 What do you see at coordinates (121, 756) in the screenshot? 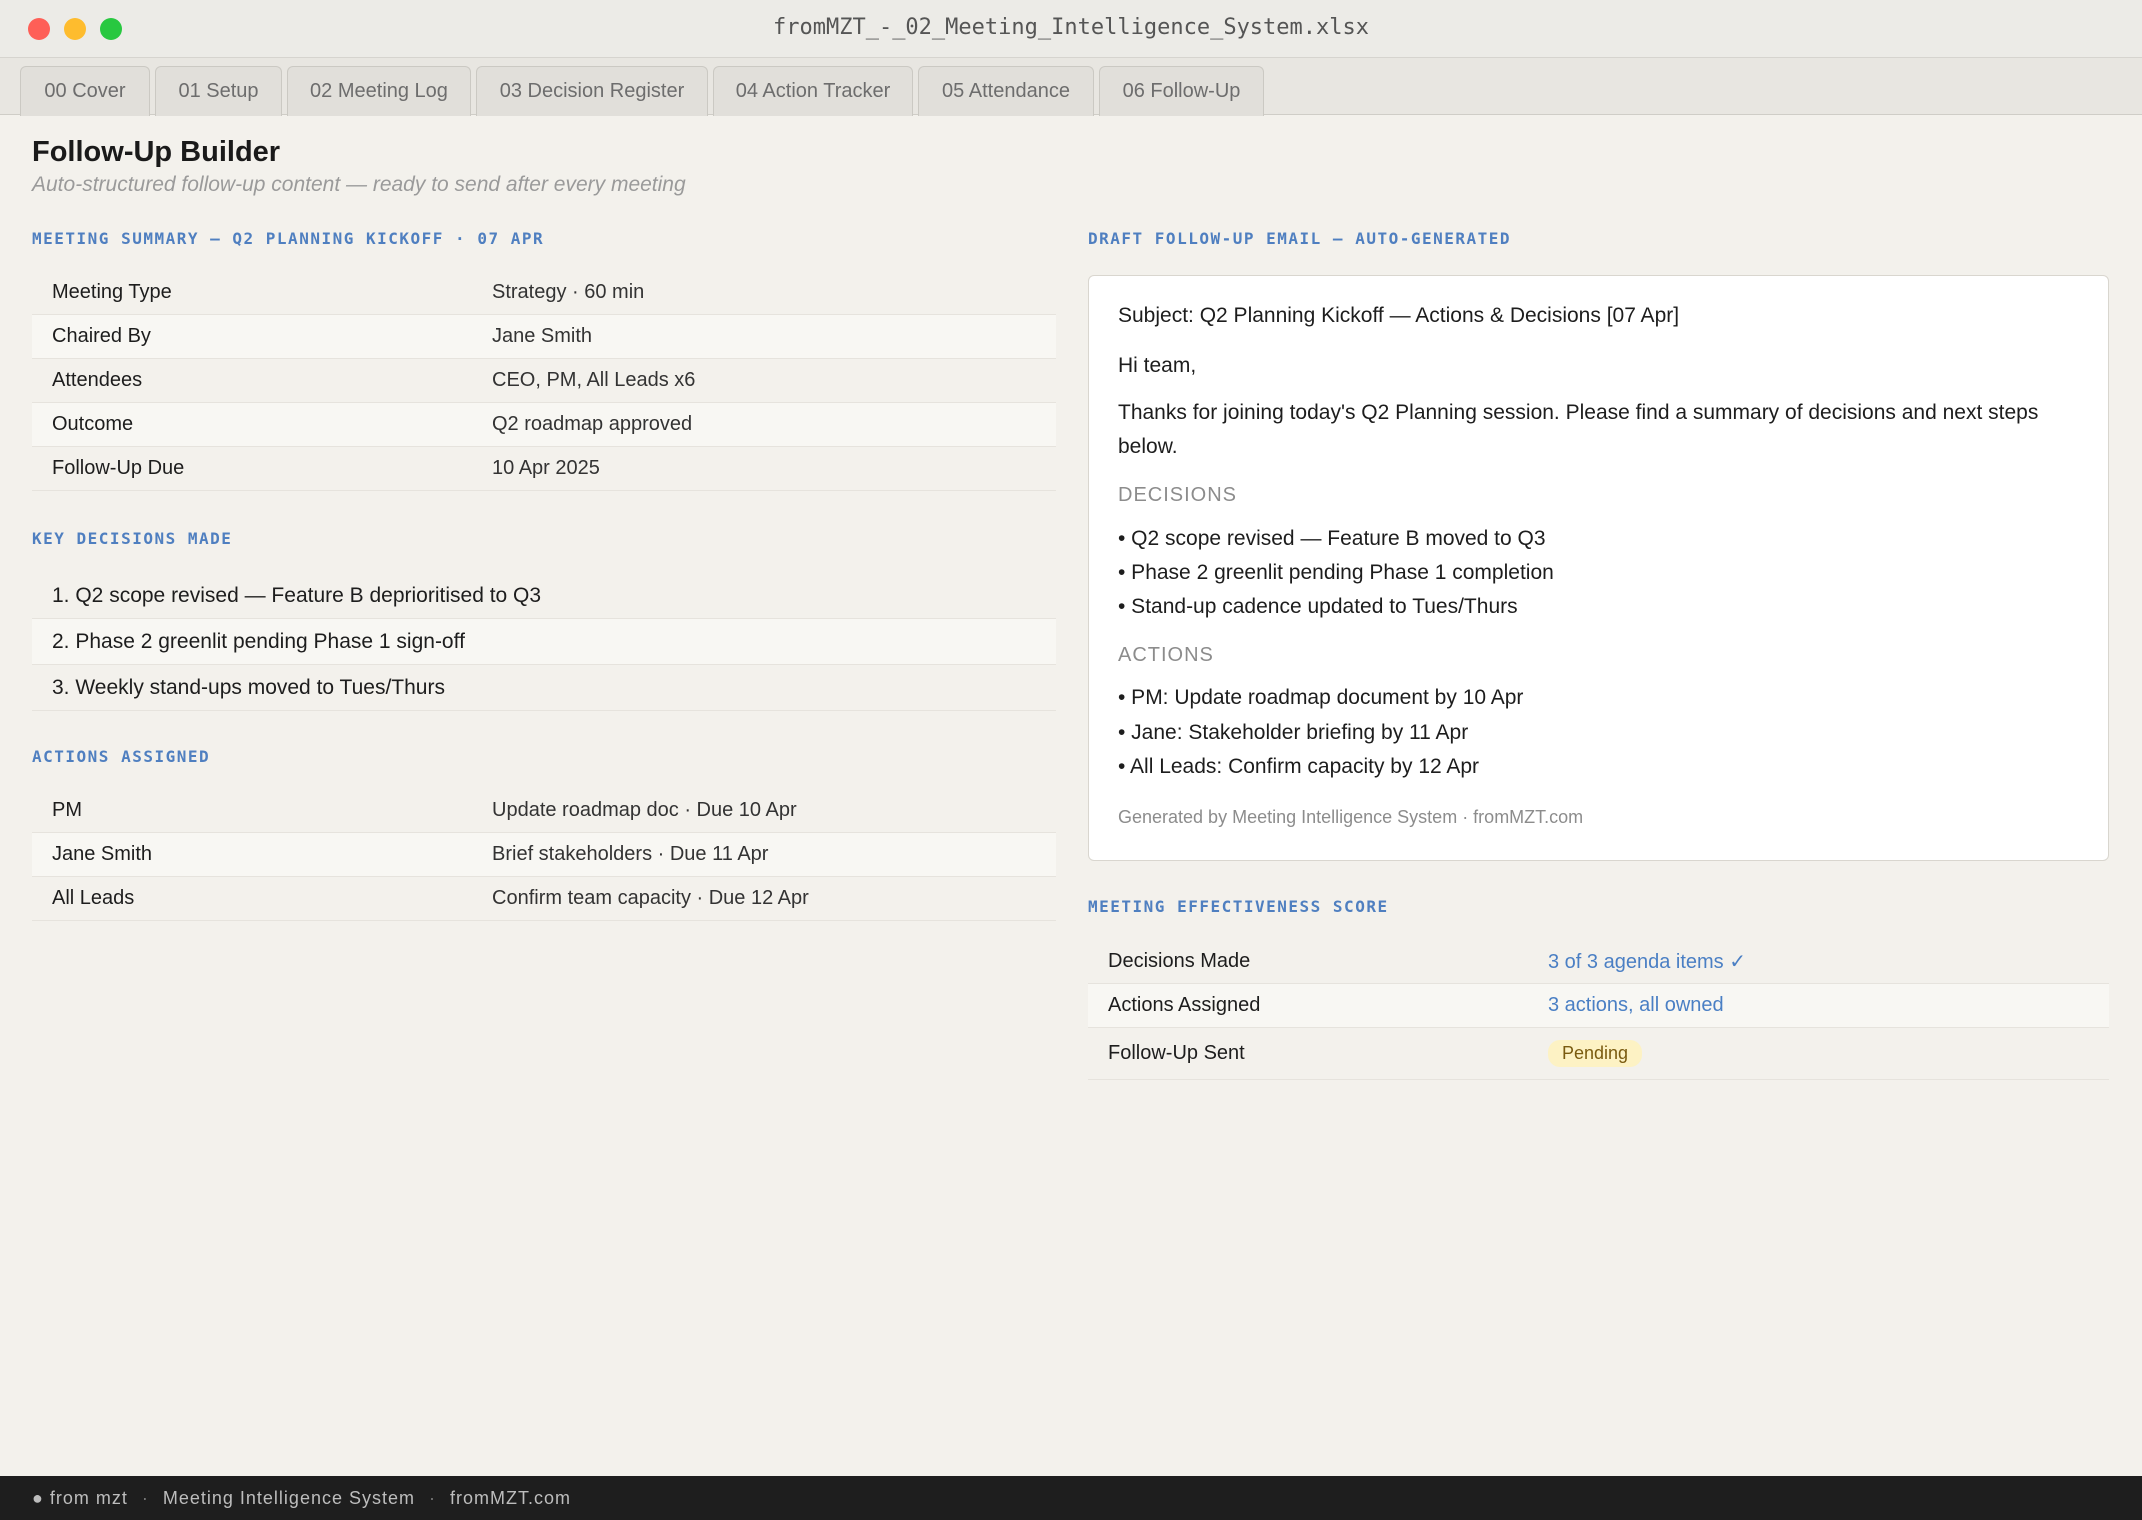
I see `actions-assigned-heading: ACTIONS ASSIGNED` at bounding box center [121, 756].